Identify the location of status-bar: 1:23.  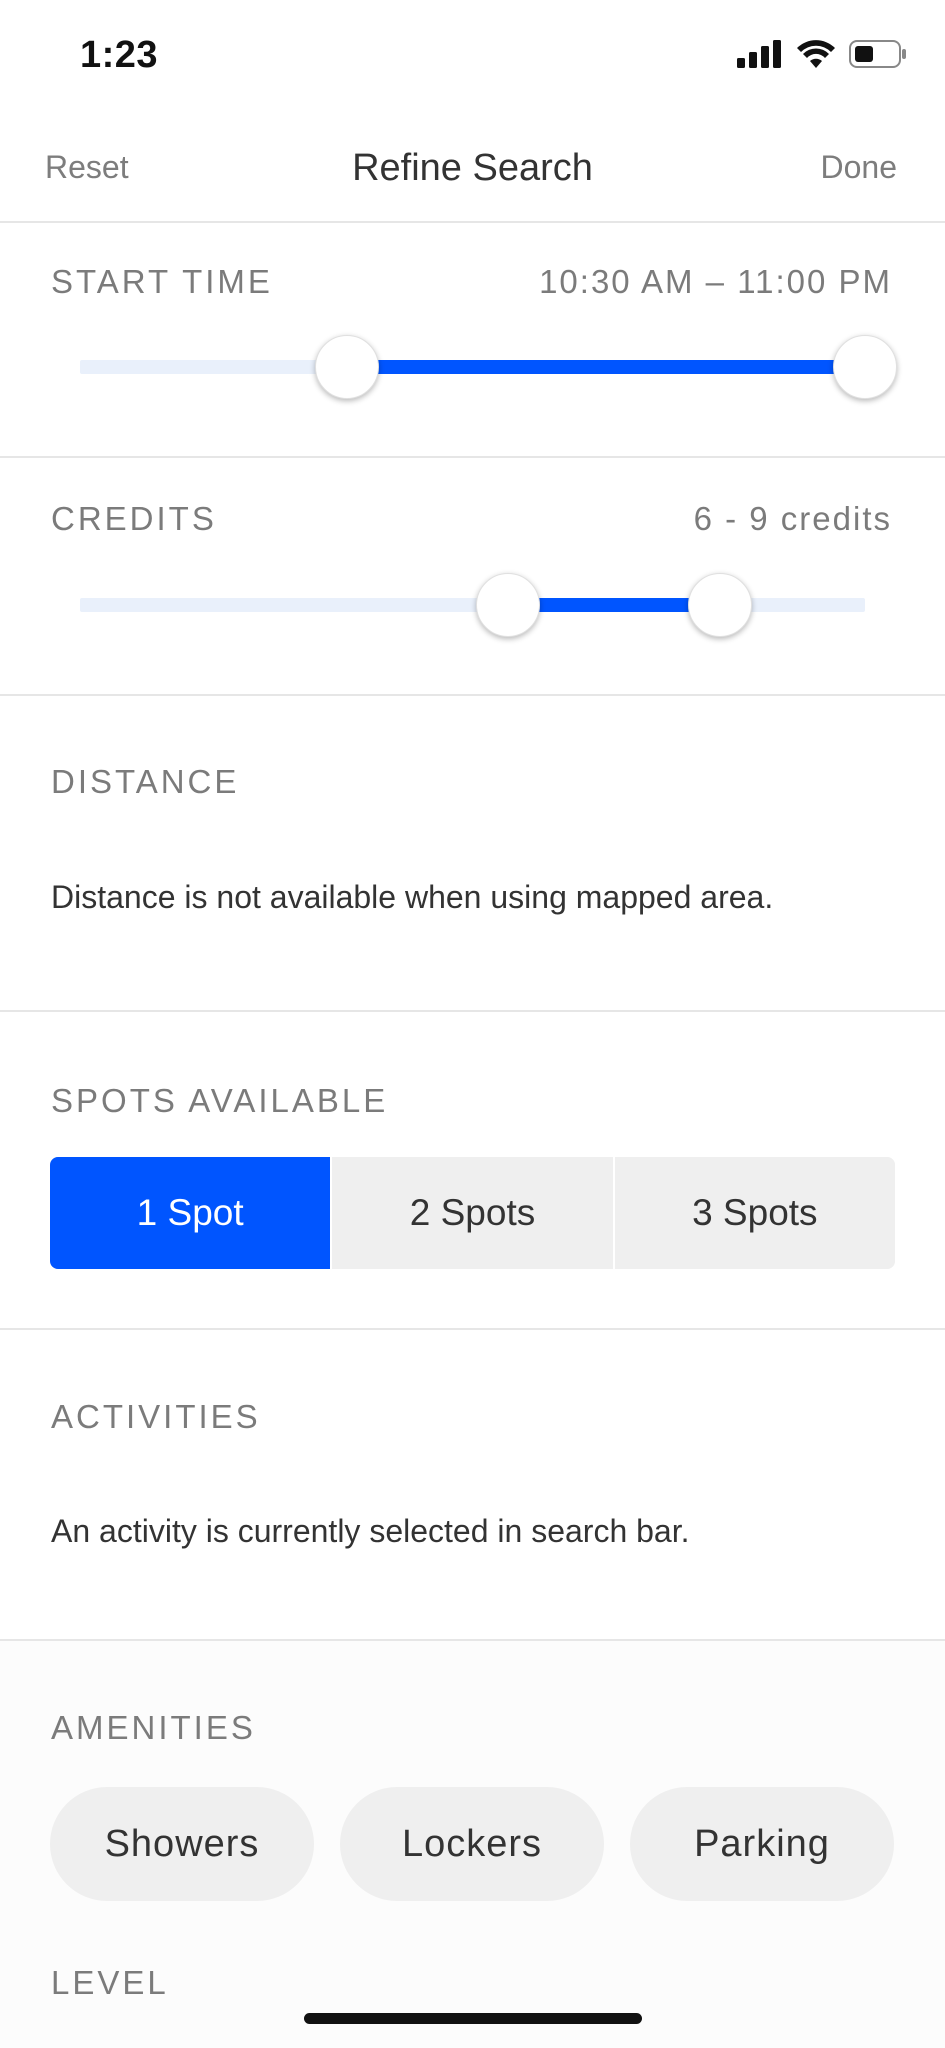
(472, 57).